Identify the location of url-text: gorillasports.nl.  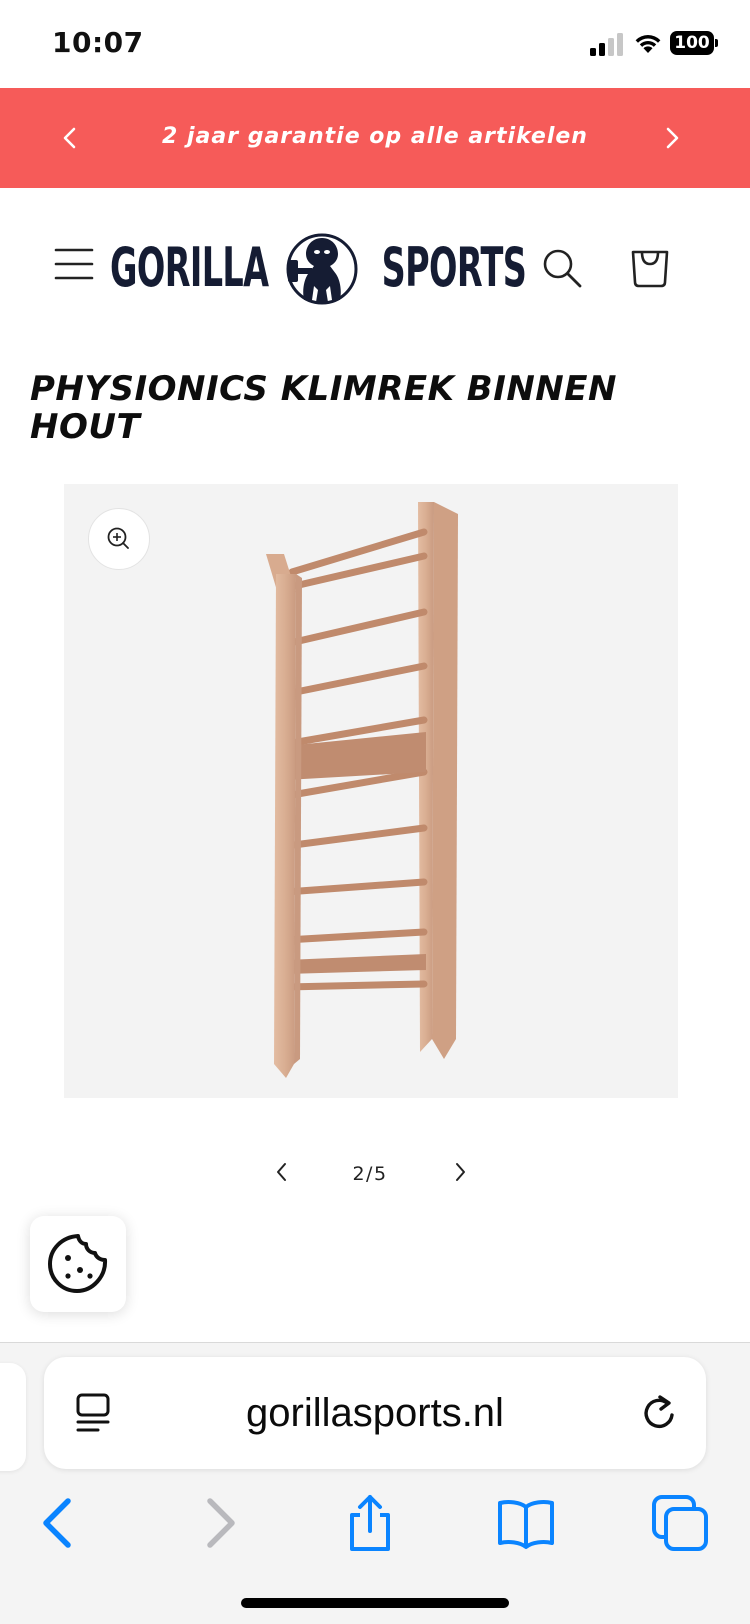
(375, 1413).